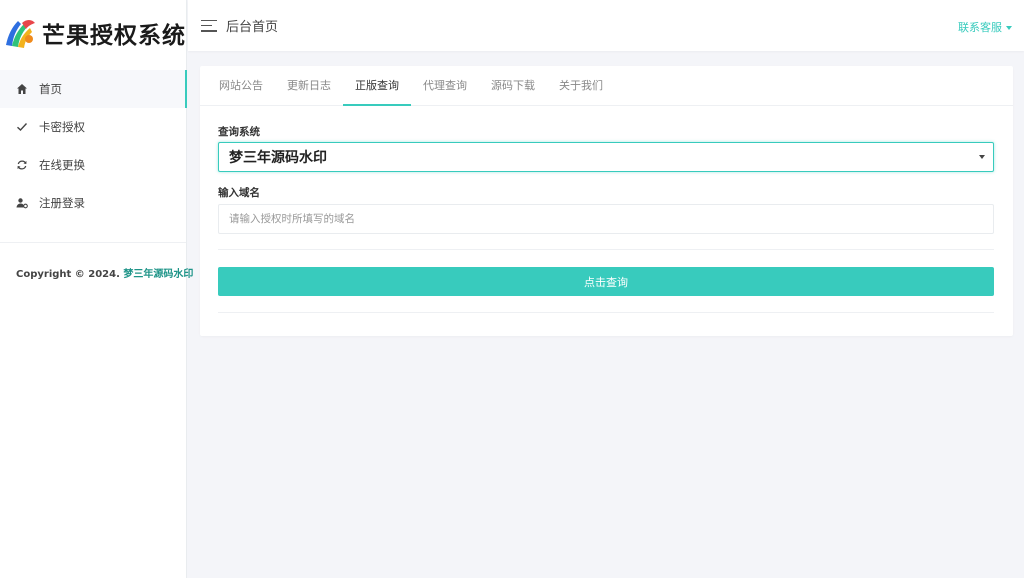  Describe the element at coordinates (278, 158) in the screenshot. I see `system-select-value: 梦三年源码水印` at that location.